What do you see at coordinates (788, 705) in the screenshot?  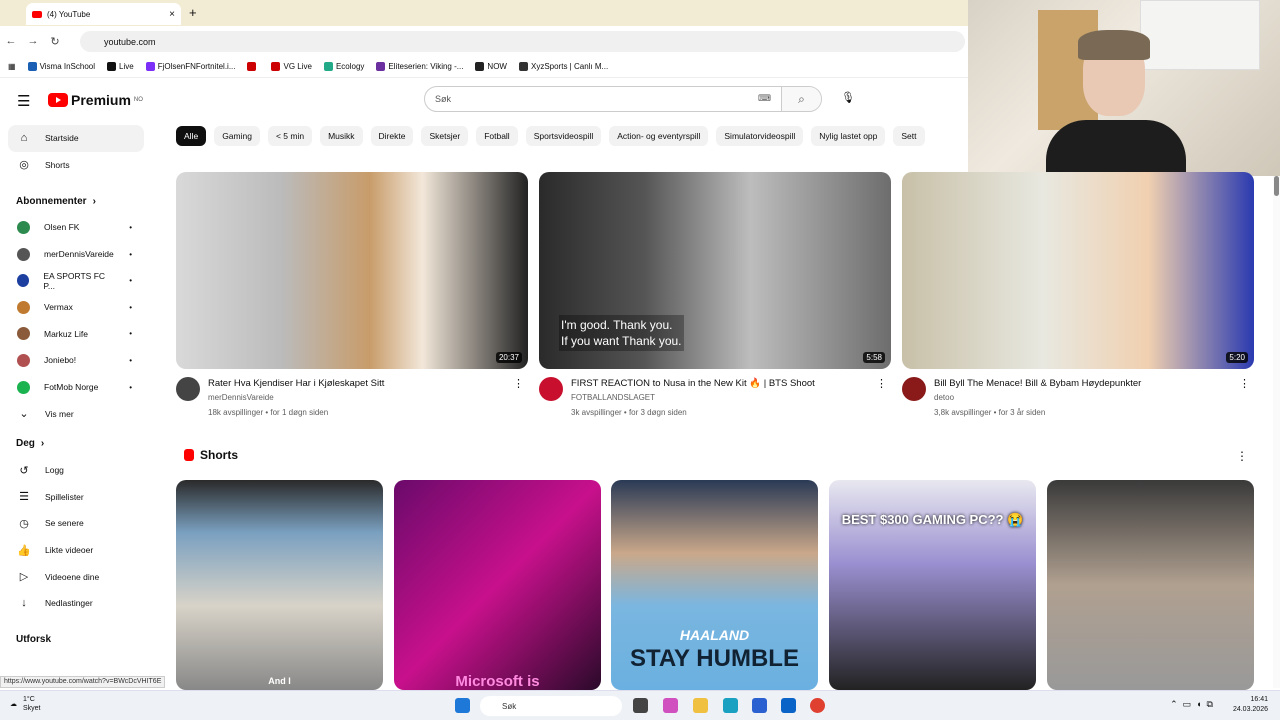 I see `outlook-icon` at bounding box center [788, 705].